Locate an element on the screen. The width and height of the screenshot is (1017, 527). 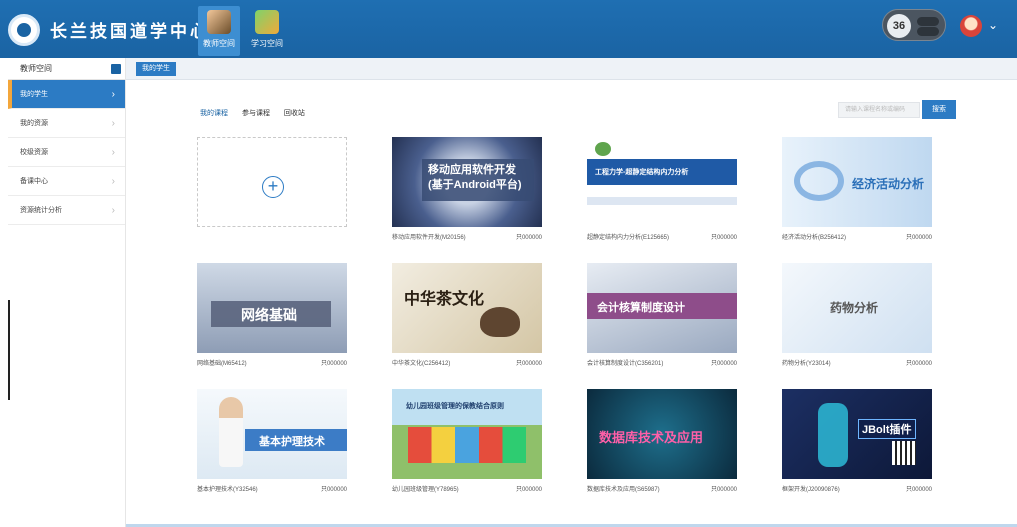
course-name: 网络基础(M65412) is located at coordinates (222, 364).